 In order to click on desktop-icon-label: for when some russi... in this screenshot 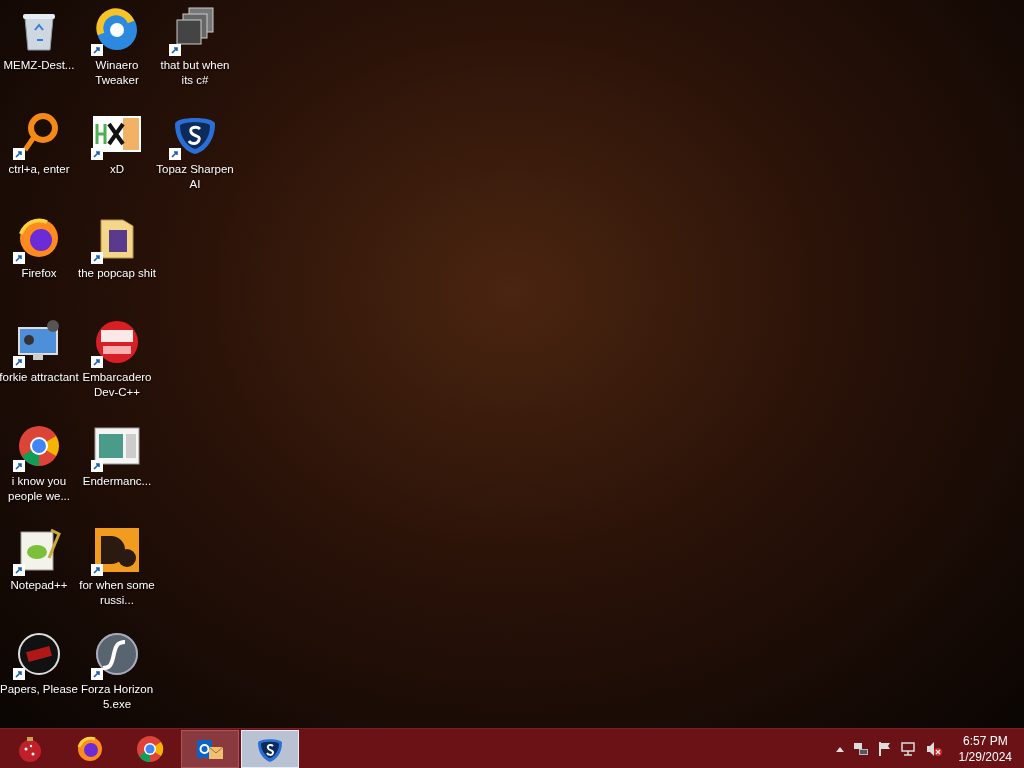, I will do `click(117, 593)`.